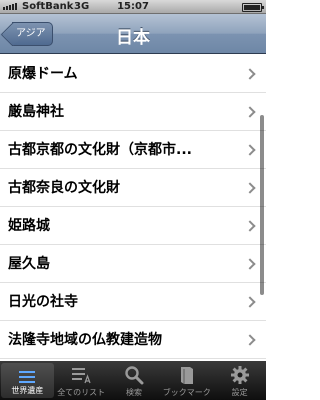 The width and height of the screenshot is (320, 400). I want to click on tab-all-lists: 全てのリスト, so click(81, 380).